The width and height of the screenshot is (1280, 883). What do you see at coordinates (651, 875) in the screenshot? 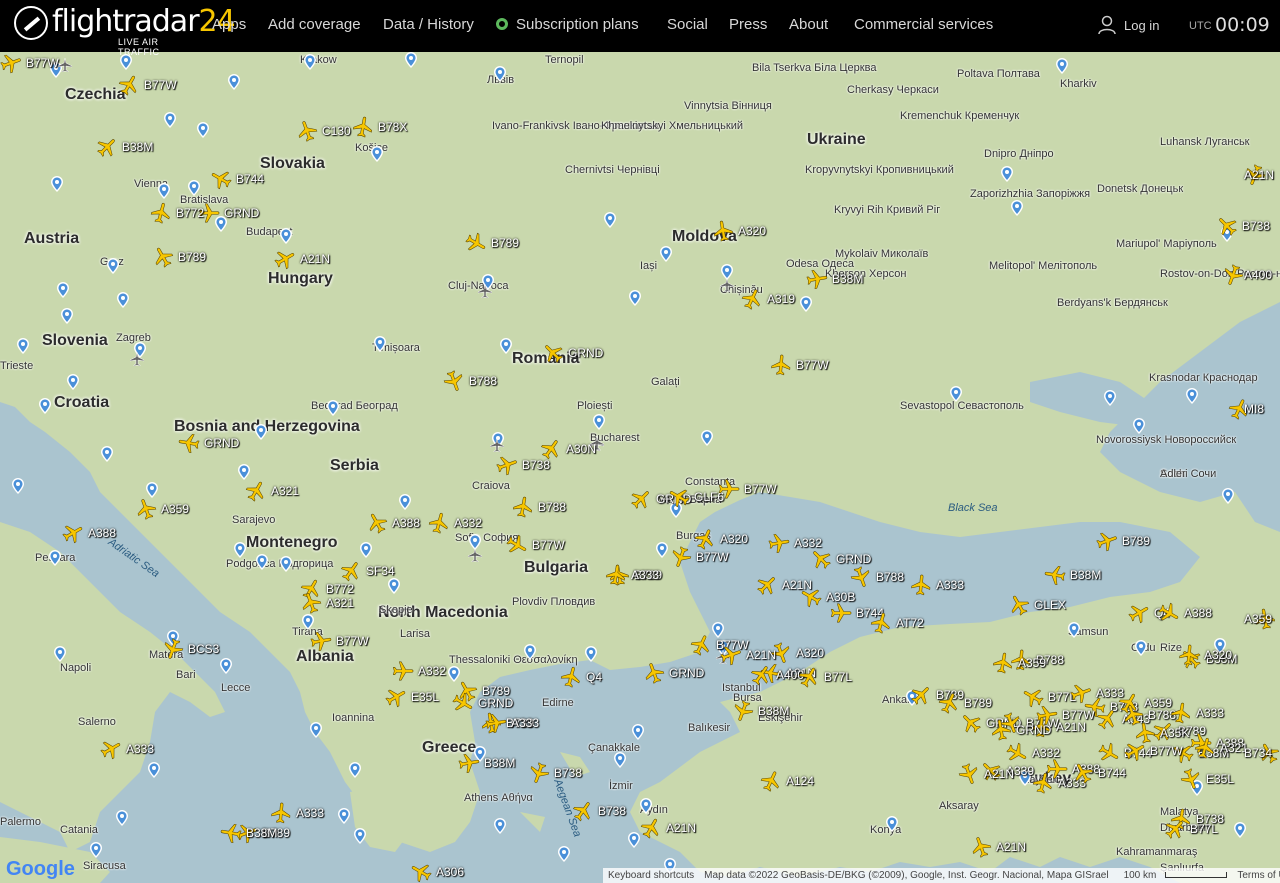
I see `keyboard-shortcuts-link: Keyboard shortcuts` at bounding box center [651, 875].